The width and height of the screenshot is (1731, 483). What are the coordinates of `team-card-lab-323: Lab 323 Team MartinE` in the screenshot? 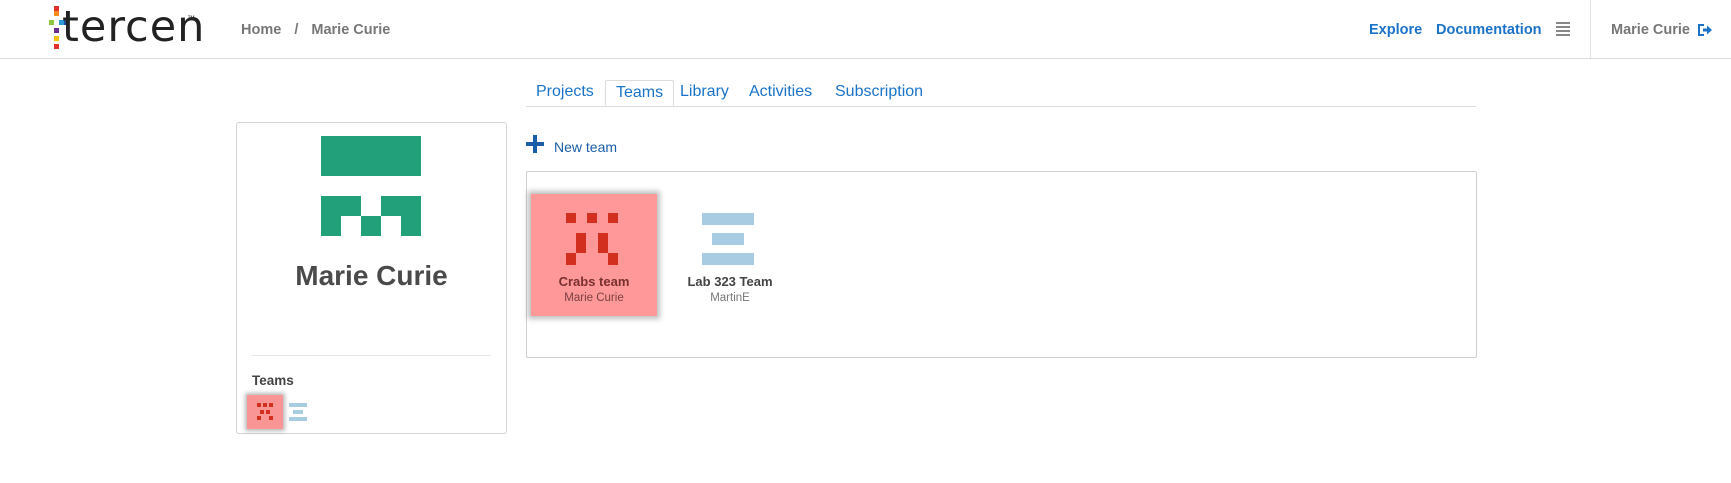 It's located at (730, 255).